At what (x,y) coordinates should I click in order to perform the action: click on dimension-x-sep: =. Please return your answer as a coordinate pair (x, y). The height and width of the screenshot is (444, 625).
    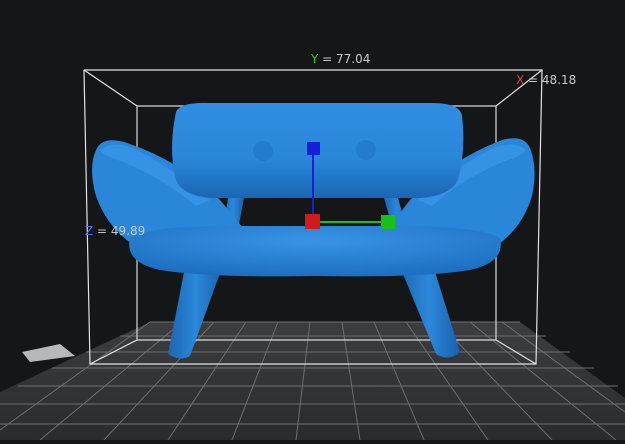
    Looking at the image, I should click on (533, 80).